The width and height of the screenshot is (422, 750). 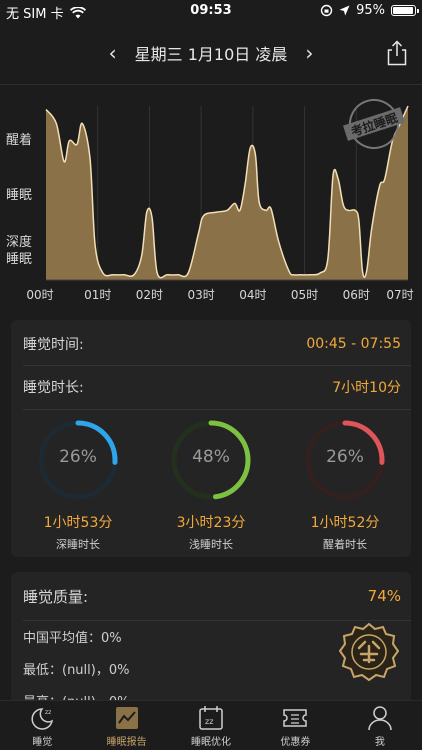 I want to click on x-tick-label: 02时, so click(x=149, y=295).